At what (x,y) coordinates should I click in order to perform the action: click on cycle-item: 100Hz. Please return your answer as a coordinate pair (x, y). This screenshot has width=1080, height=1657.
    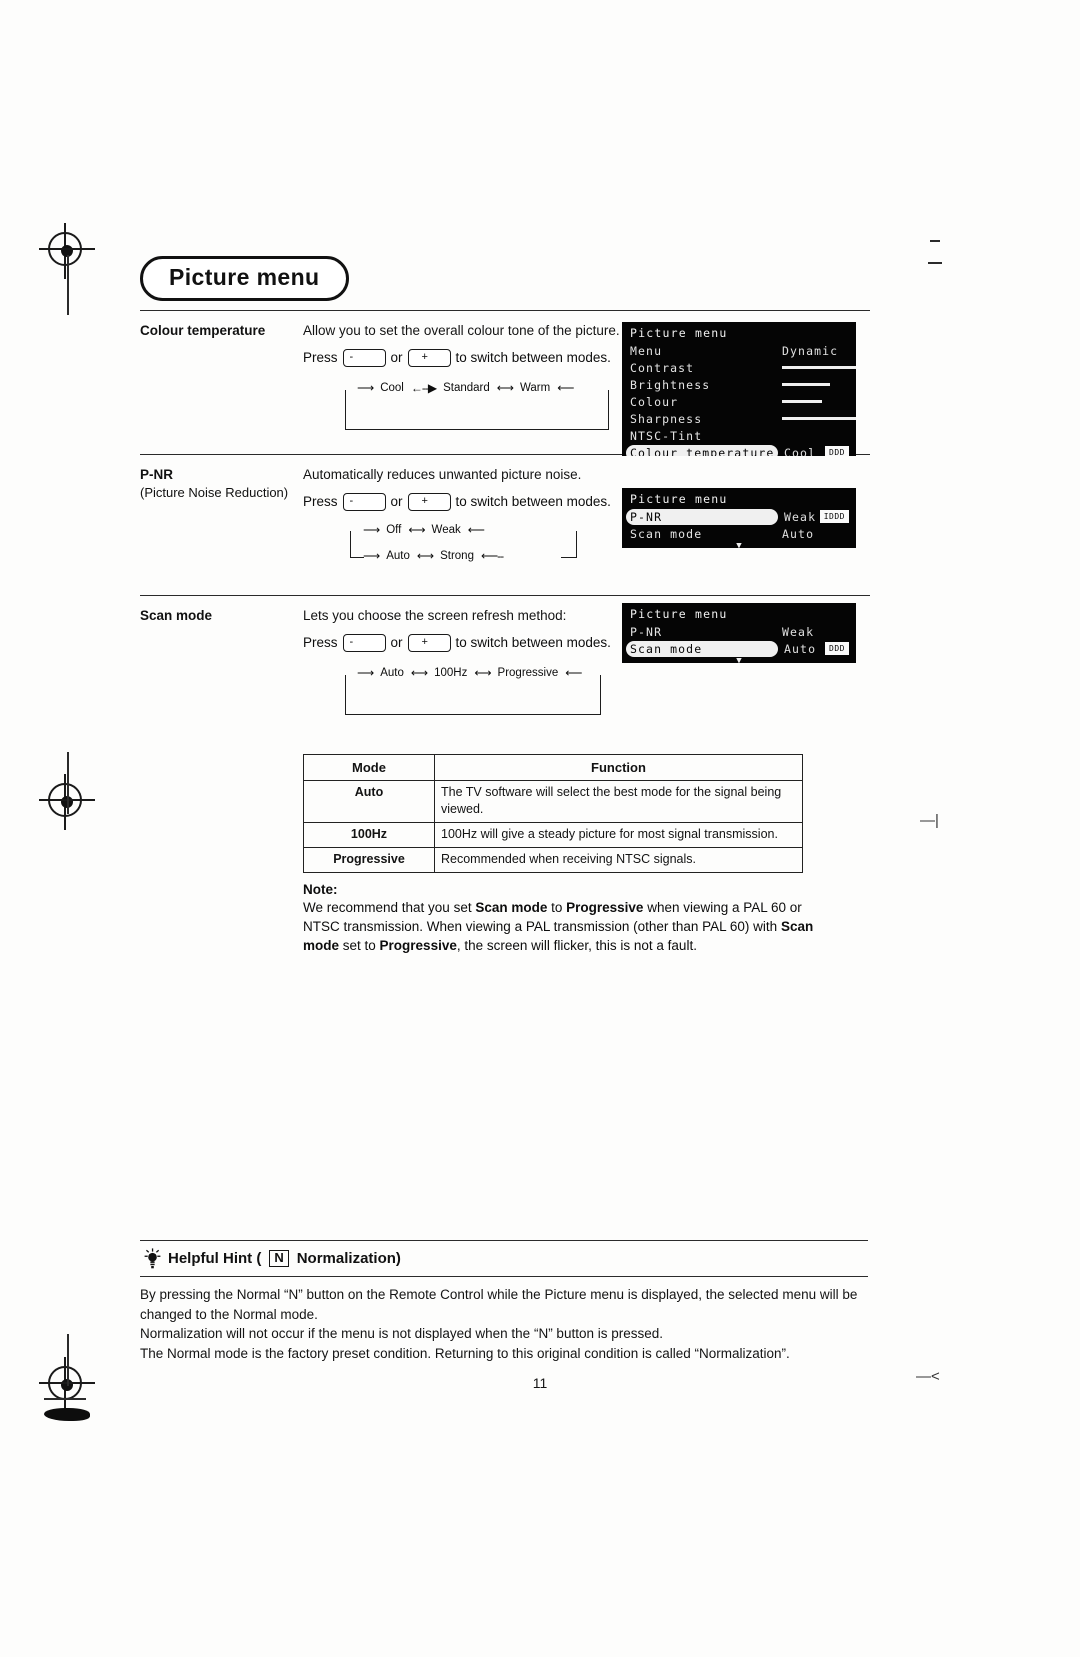
    Looking at the image, I should click on (451, 672).